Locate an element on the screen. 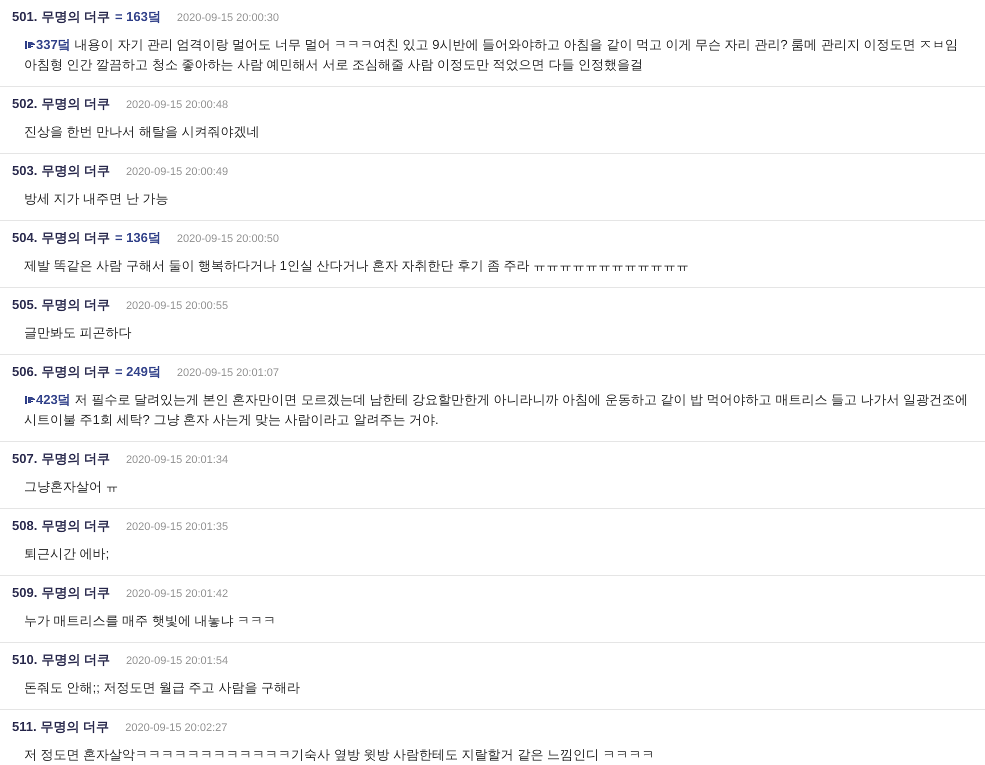 The image size is (985, 765). comment-text: 337덬 내용이 자기 관리 엄격이랑 멀어도 너무 멀어 ㅋㅋㅋ여친 있고 9시반에 들어와야하고 아침을 같이 먹고 이게 무슨 자리 관리? 룸메 관리지 이정도면 ㅈㅂ임 아침형 인간 깔끔하고 청소 좋아하는 사람 예민해서 서로 조심해줄 사람 이정도만 적었으면 다들 인정했을걸 is located at coordinates (491, 55).